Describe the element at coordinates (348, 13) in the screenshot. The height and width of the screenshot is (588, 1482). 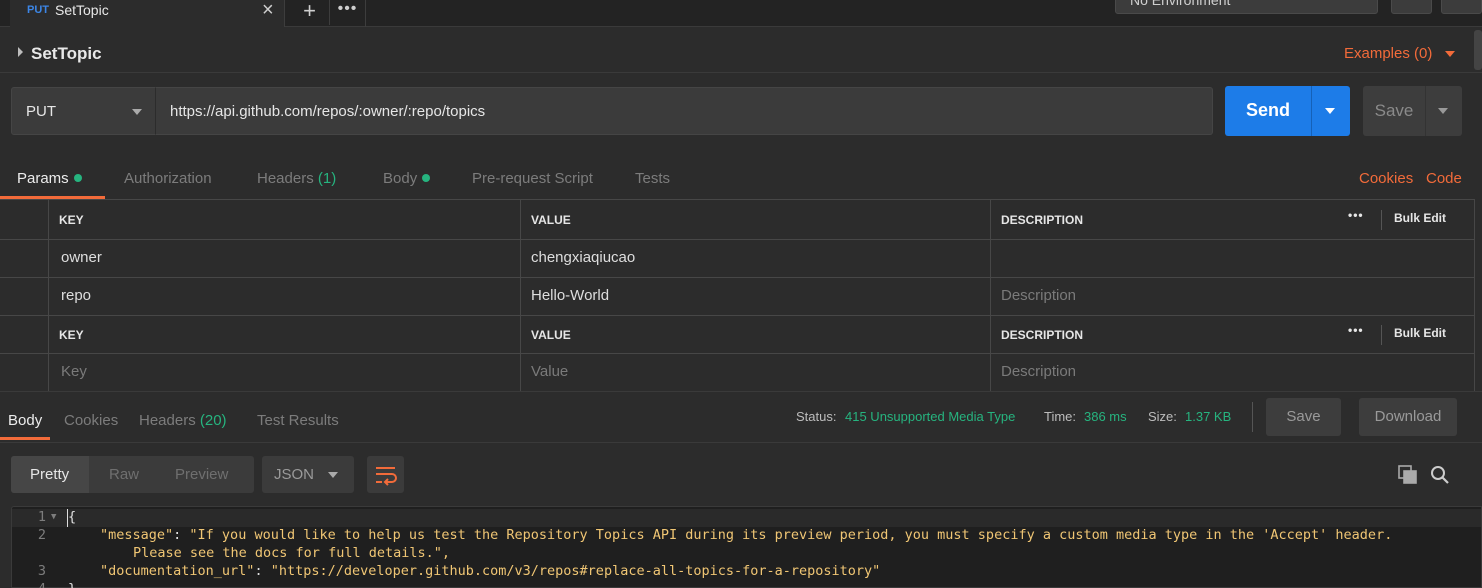
I see `more-tabs-icon: •••` at that location.